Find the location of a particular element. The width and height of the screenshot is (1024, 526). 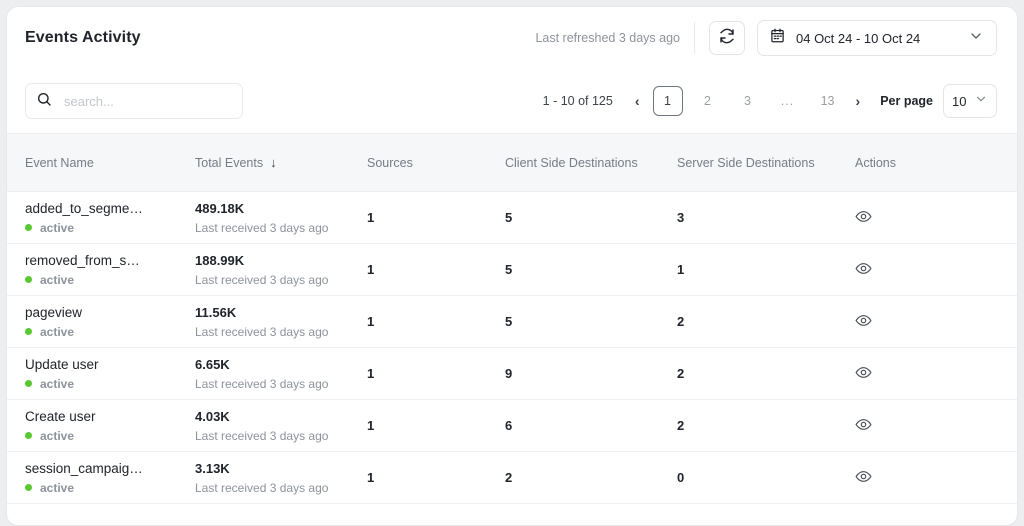

cell-event-name: session_campaig… active is located at coordinates (101, 477).